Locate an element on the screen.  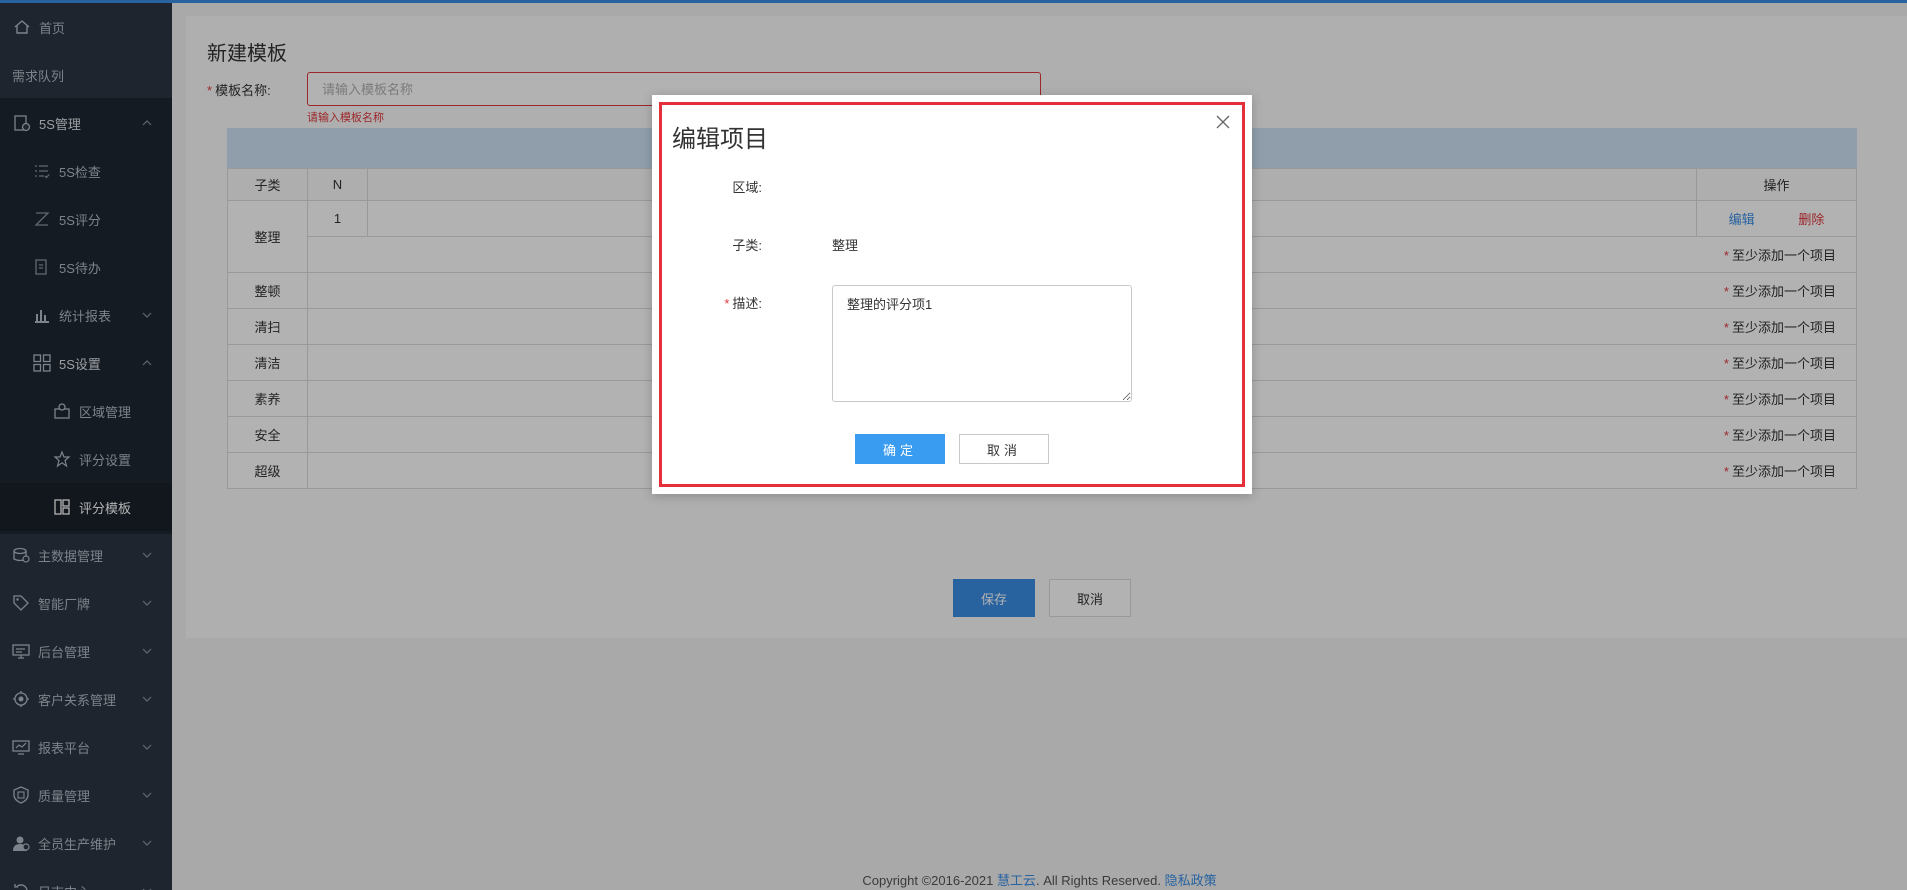
confirm-button: 确定 is located at coordinates (900, 449).